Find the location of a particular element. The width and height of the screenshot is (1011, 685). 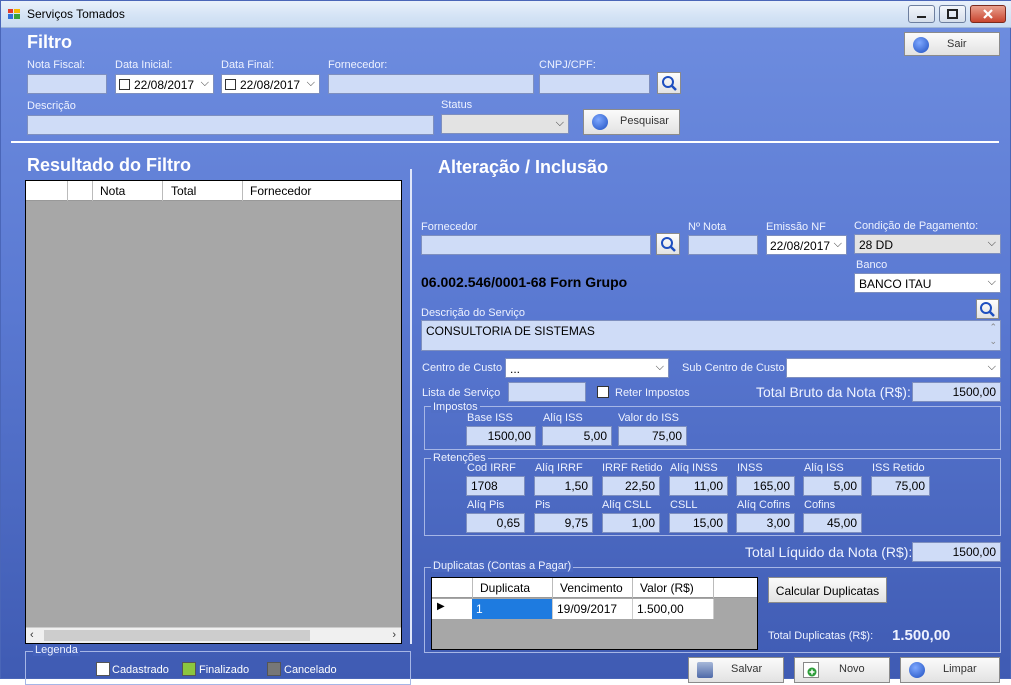

fornecedor-filter-input is located at coordinates (431, 84).